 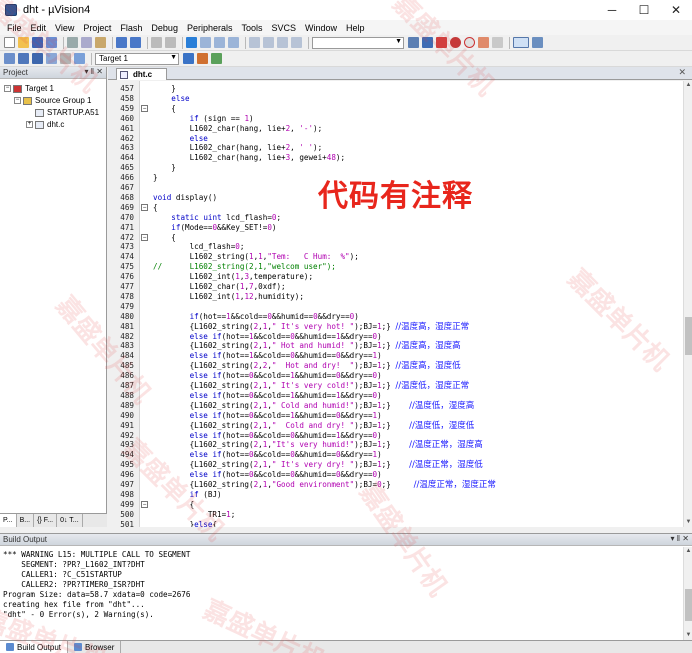 I want to click on save-all-icon, so click(x=51, y=42).